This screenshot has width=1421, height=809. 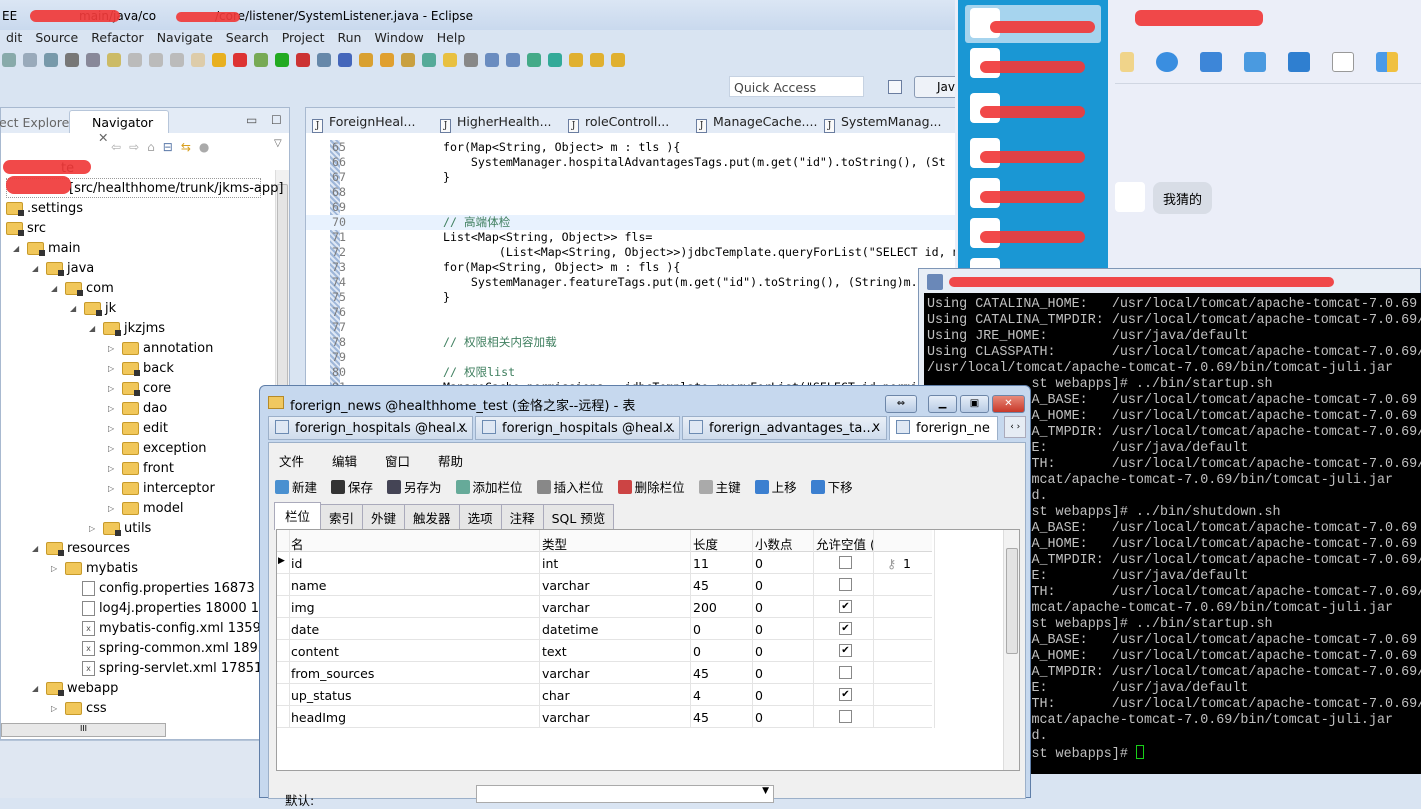 What do you see at coordinates (895, 87) in the screenshot?
I see `open-perspective-icon` at bounding box center [895, 87].